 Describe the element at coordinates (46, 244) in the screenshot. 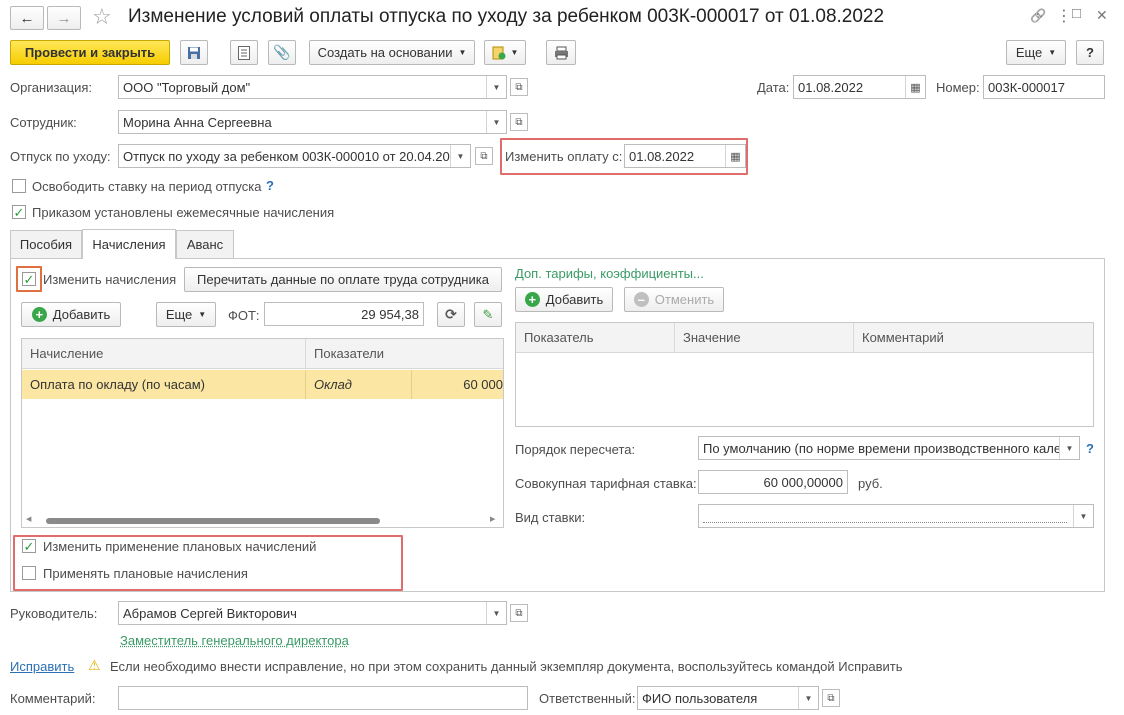

I see `tab-benefits: Пособия` at that location.